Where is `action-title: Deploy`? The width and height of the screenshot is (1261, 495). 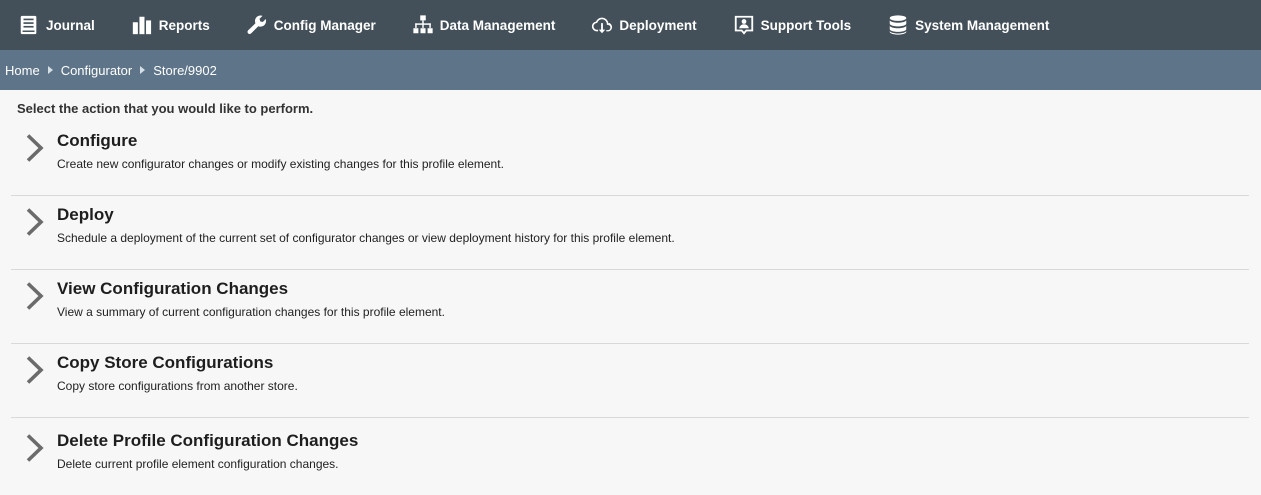
action-title: Deploy is located at coordinates (85, 214).